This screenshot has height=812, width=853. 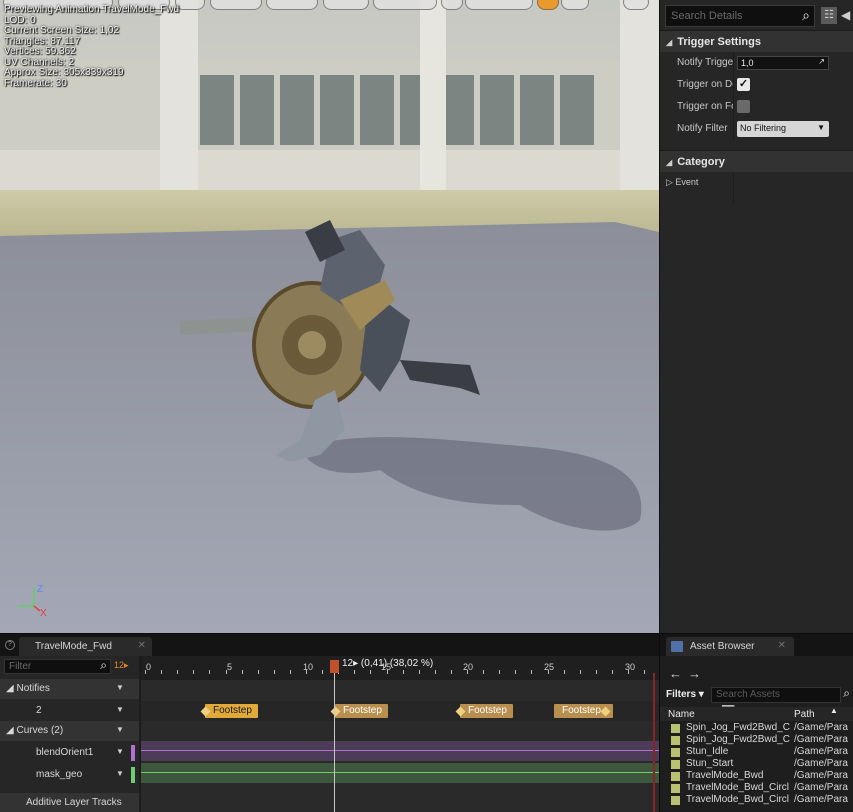 I want to click on axis-z-label: Z, so click(x=40, y=589).